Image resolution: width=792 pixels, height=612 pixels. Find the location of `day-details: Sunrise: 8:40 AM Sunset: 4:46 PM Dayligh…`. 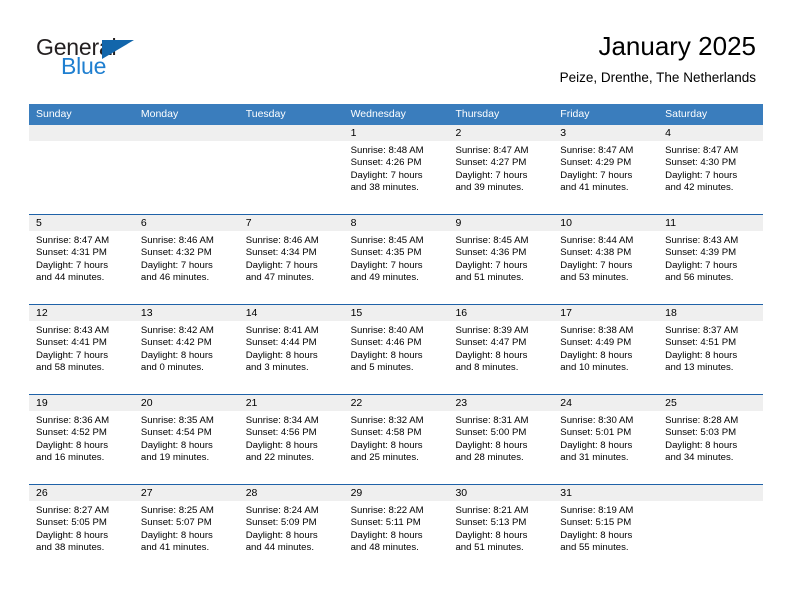

day-details: Sunrise: 8:40 AM Sunset: 4:46 PM Dayligh… is located at coordinates (396, 347).